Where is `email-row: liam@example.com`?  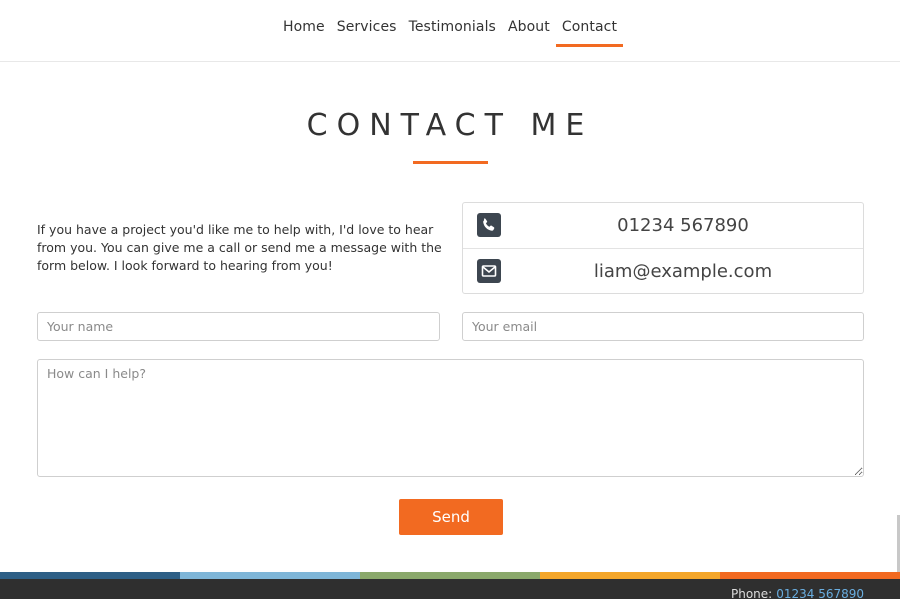 email-row: liam@example.com is located at coordinates (663, 271).